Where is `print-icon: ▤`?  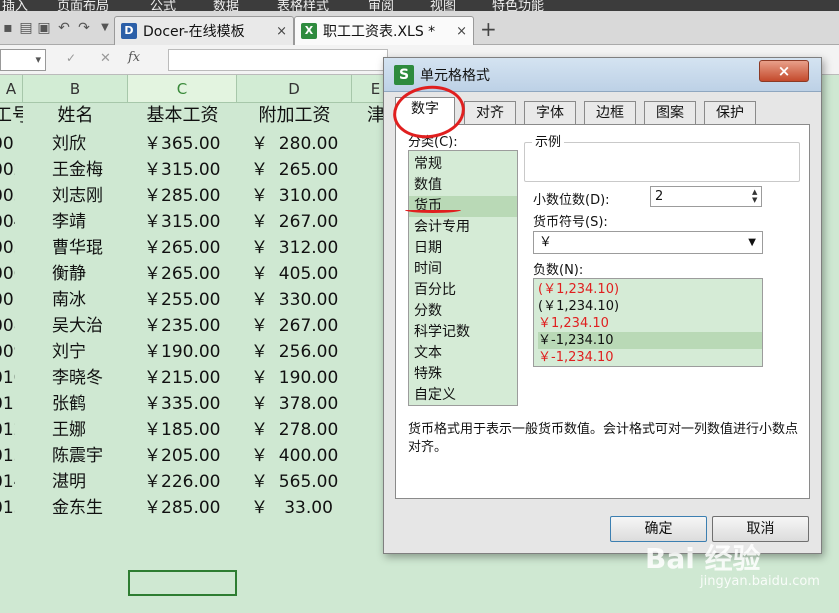
print-icon: ▤ is located at coordinates (26, 28).